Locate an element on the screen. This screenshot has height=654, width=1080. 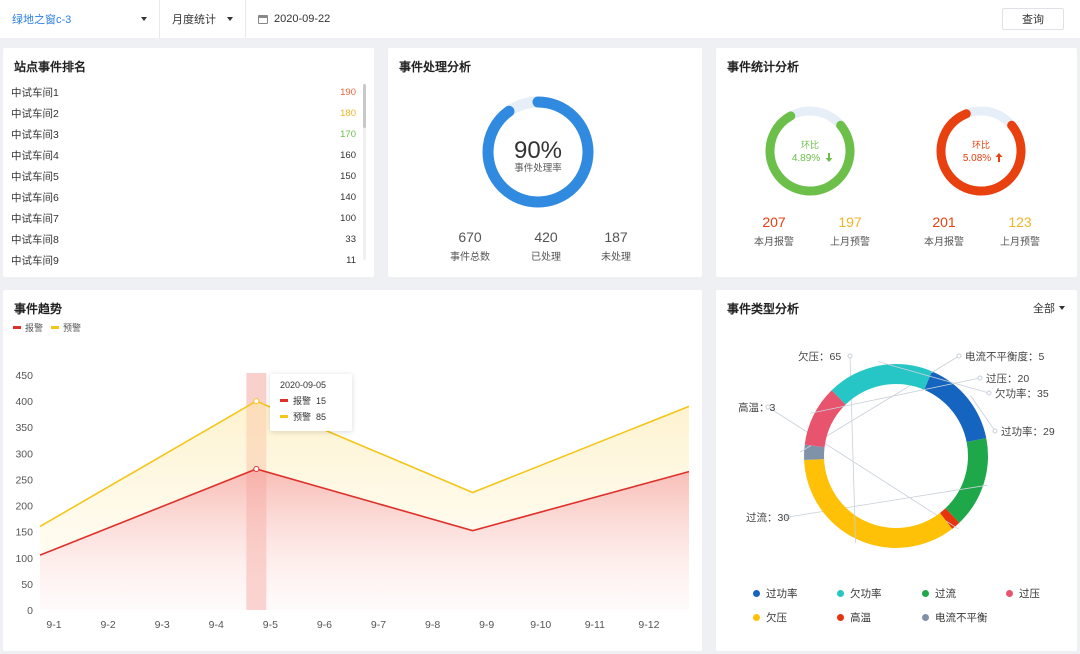
ranking-value: 180 is located at coordinates (348, 113).